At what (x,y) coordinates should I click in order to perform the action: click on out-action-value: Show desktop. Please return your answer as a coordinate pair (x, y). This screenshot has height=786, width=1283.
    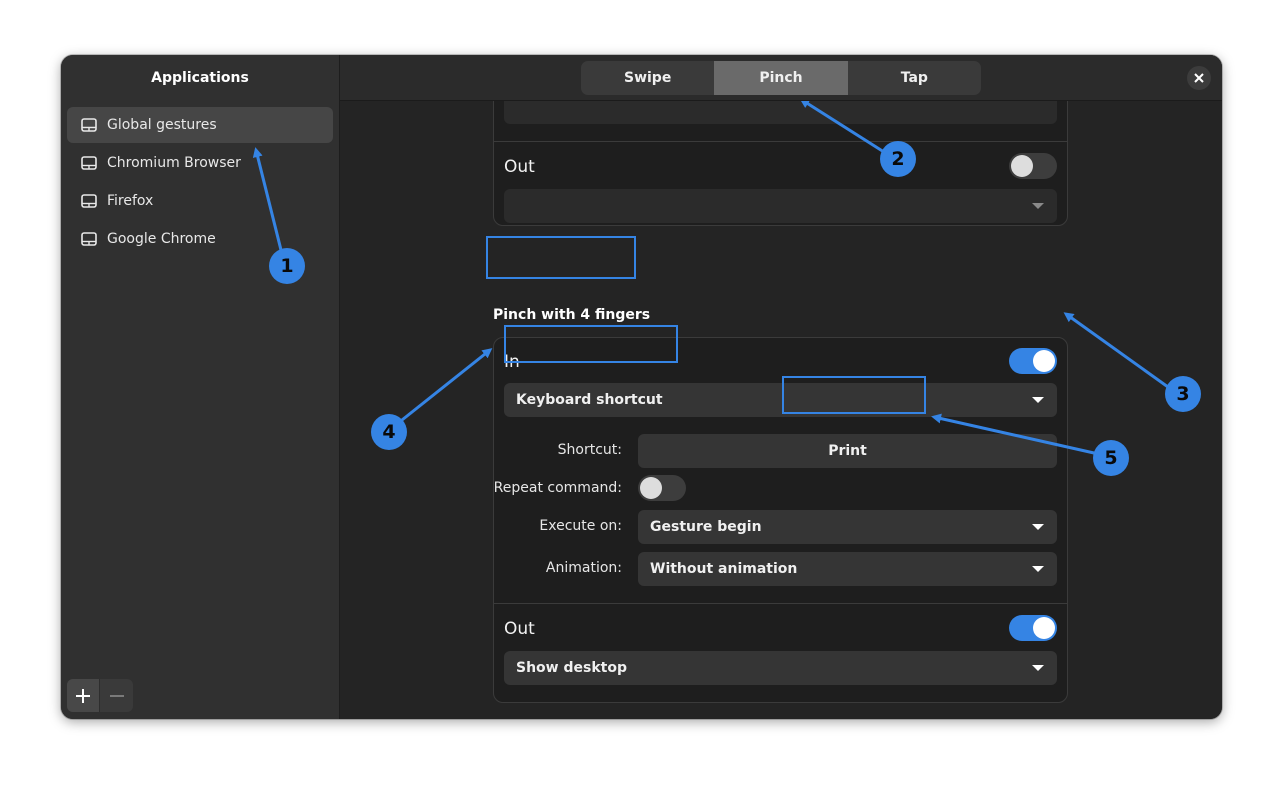
    Looking at the image, I should click on (571, 668).